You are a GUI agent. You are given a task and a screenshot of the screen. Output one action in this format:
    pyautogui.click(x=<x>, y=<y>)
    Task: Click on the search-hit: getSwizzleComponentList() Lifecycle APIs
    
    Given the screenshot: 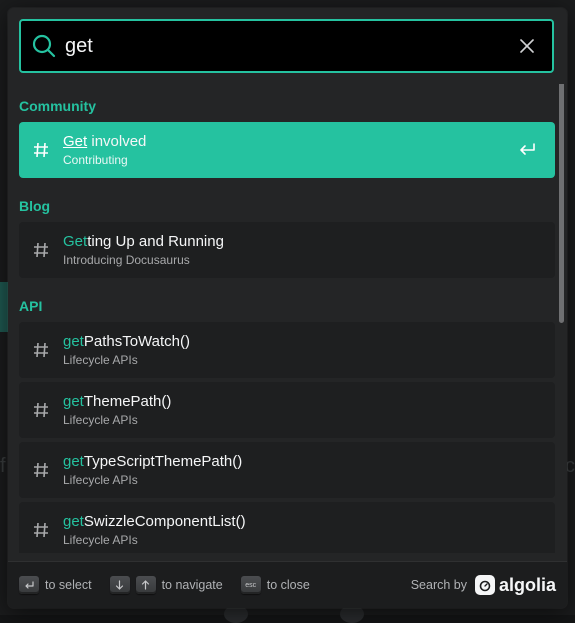 What is the action you would take?
    pyautogui.click(x=287, y=527)
    